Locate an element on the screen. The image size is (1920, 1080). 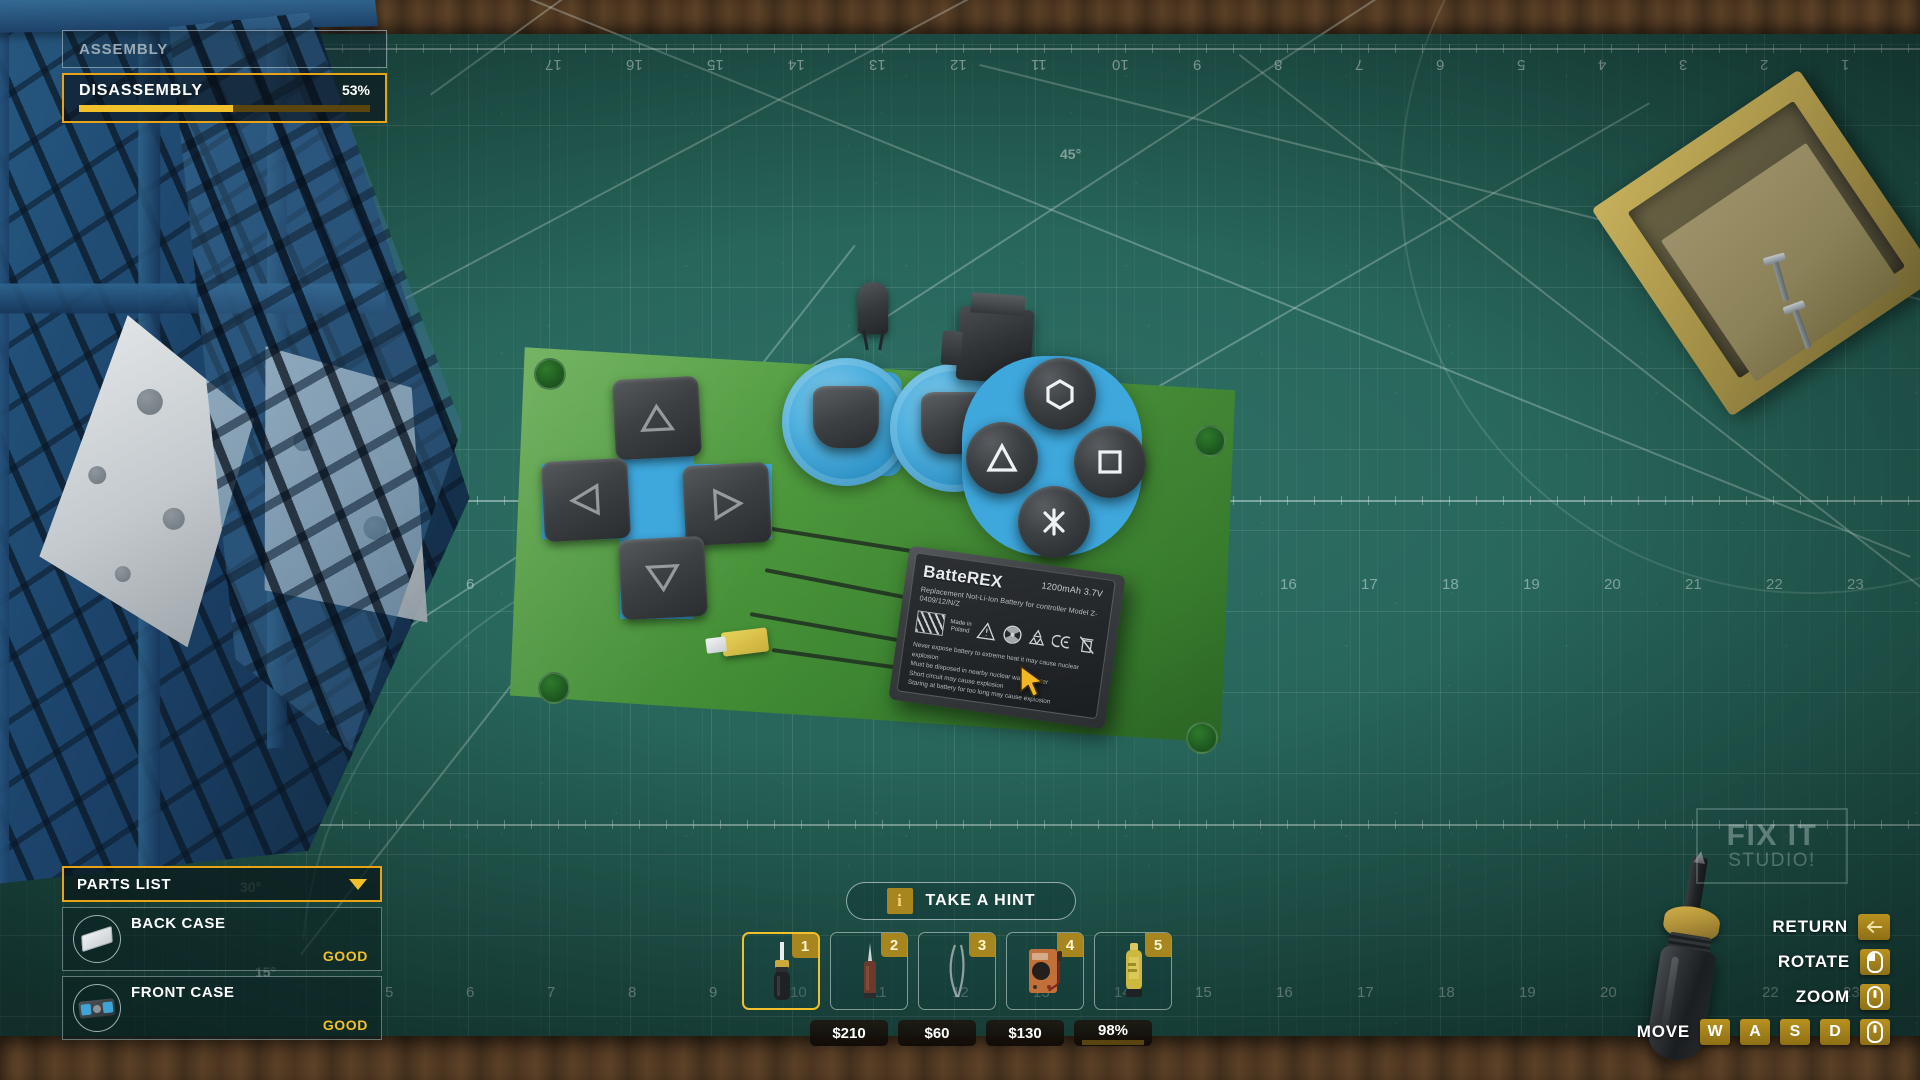
dpad-button-up is located at coordinates (657, 418).